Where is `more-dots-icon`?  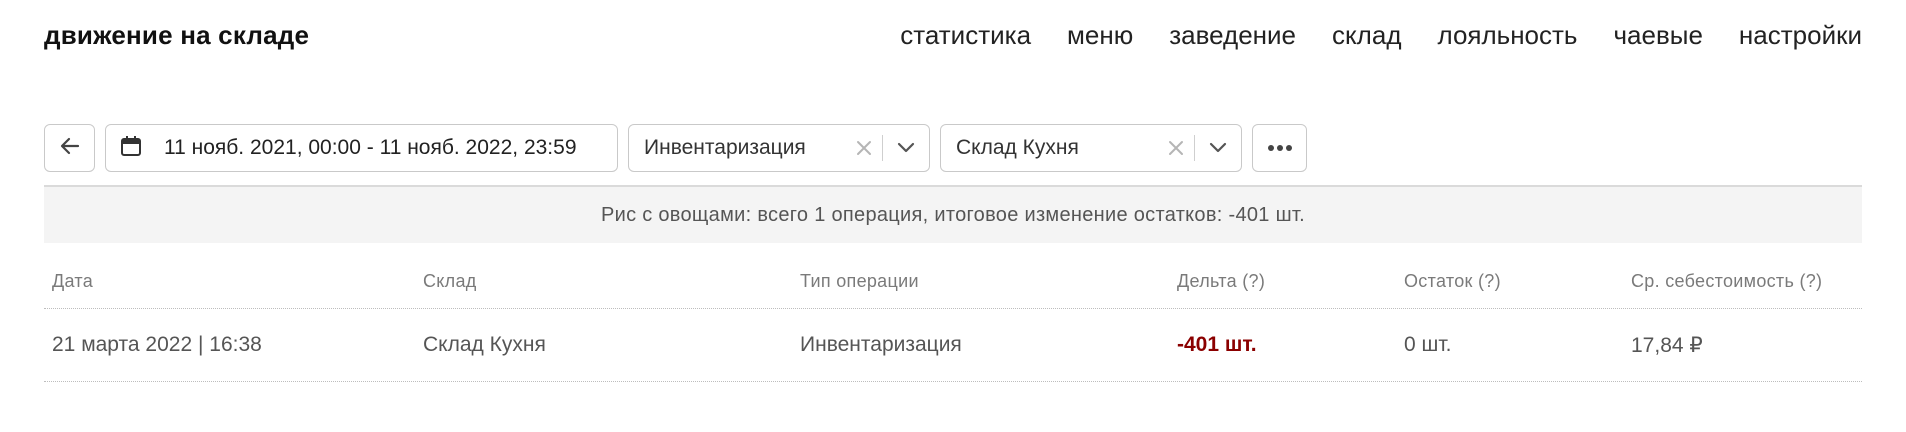 more-dots-icon is located at coordinates (1280, 148).